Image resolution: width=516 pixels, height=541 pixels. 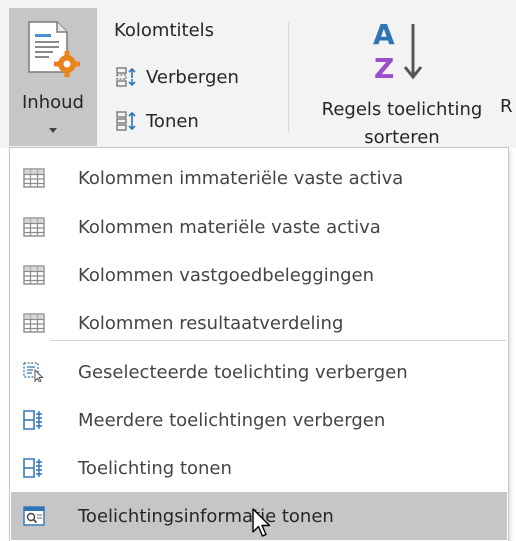 I want to click on show-note-icon, so click(x=32, y=468).